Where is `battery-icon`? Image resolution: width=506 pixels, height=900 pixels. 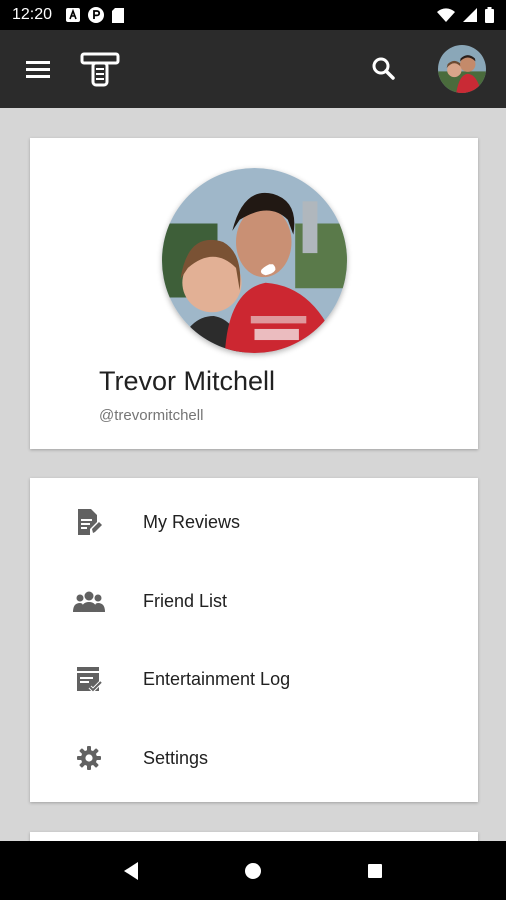 battery-icon is located at coordinates (489, 15).